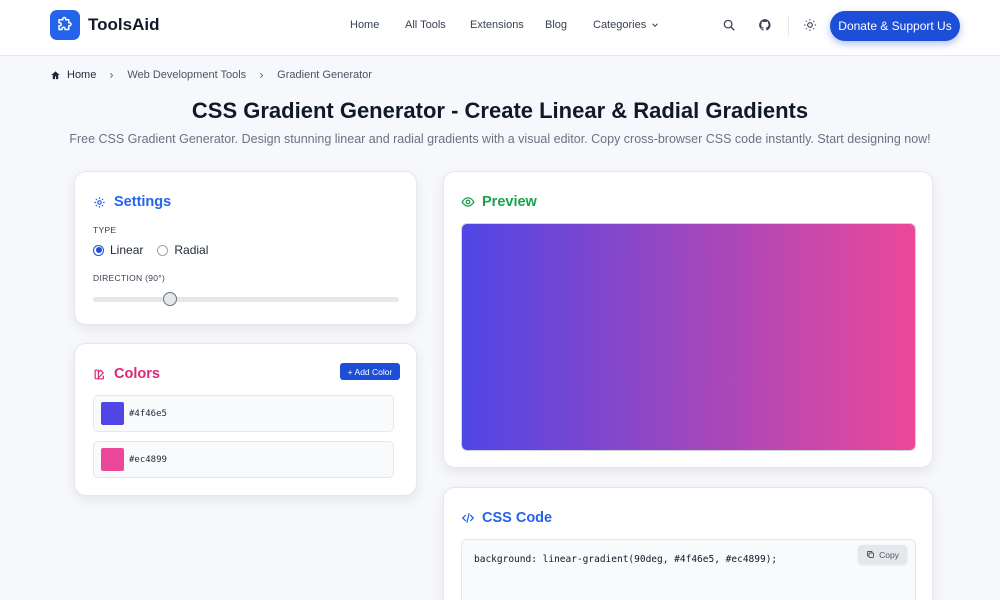 Image resolution: width=1000 pixels, height=600 pixels. Describe the element at coordinates (100, 374) in the screenshot. I see `palette-icon` at that location.